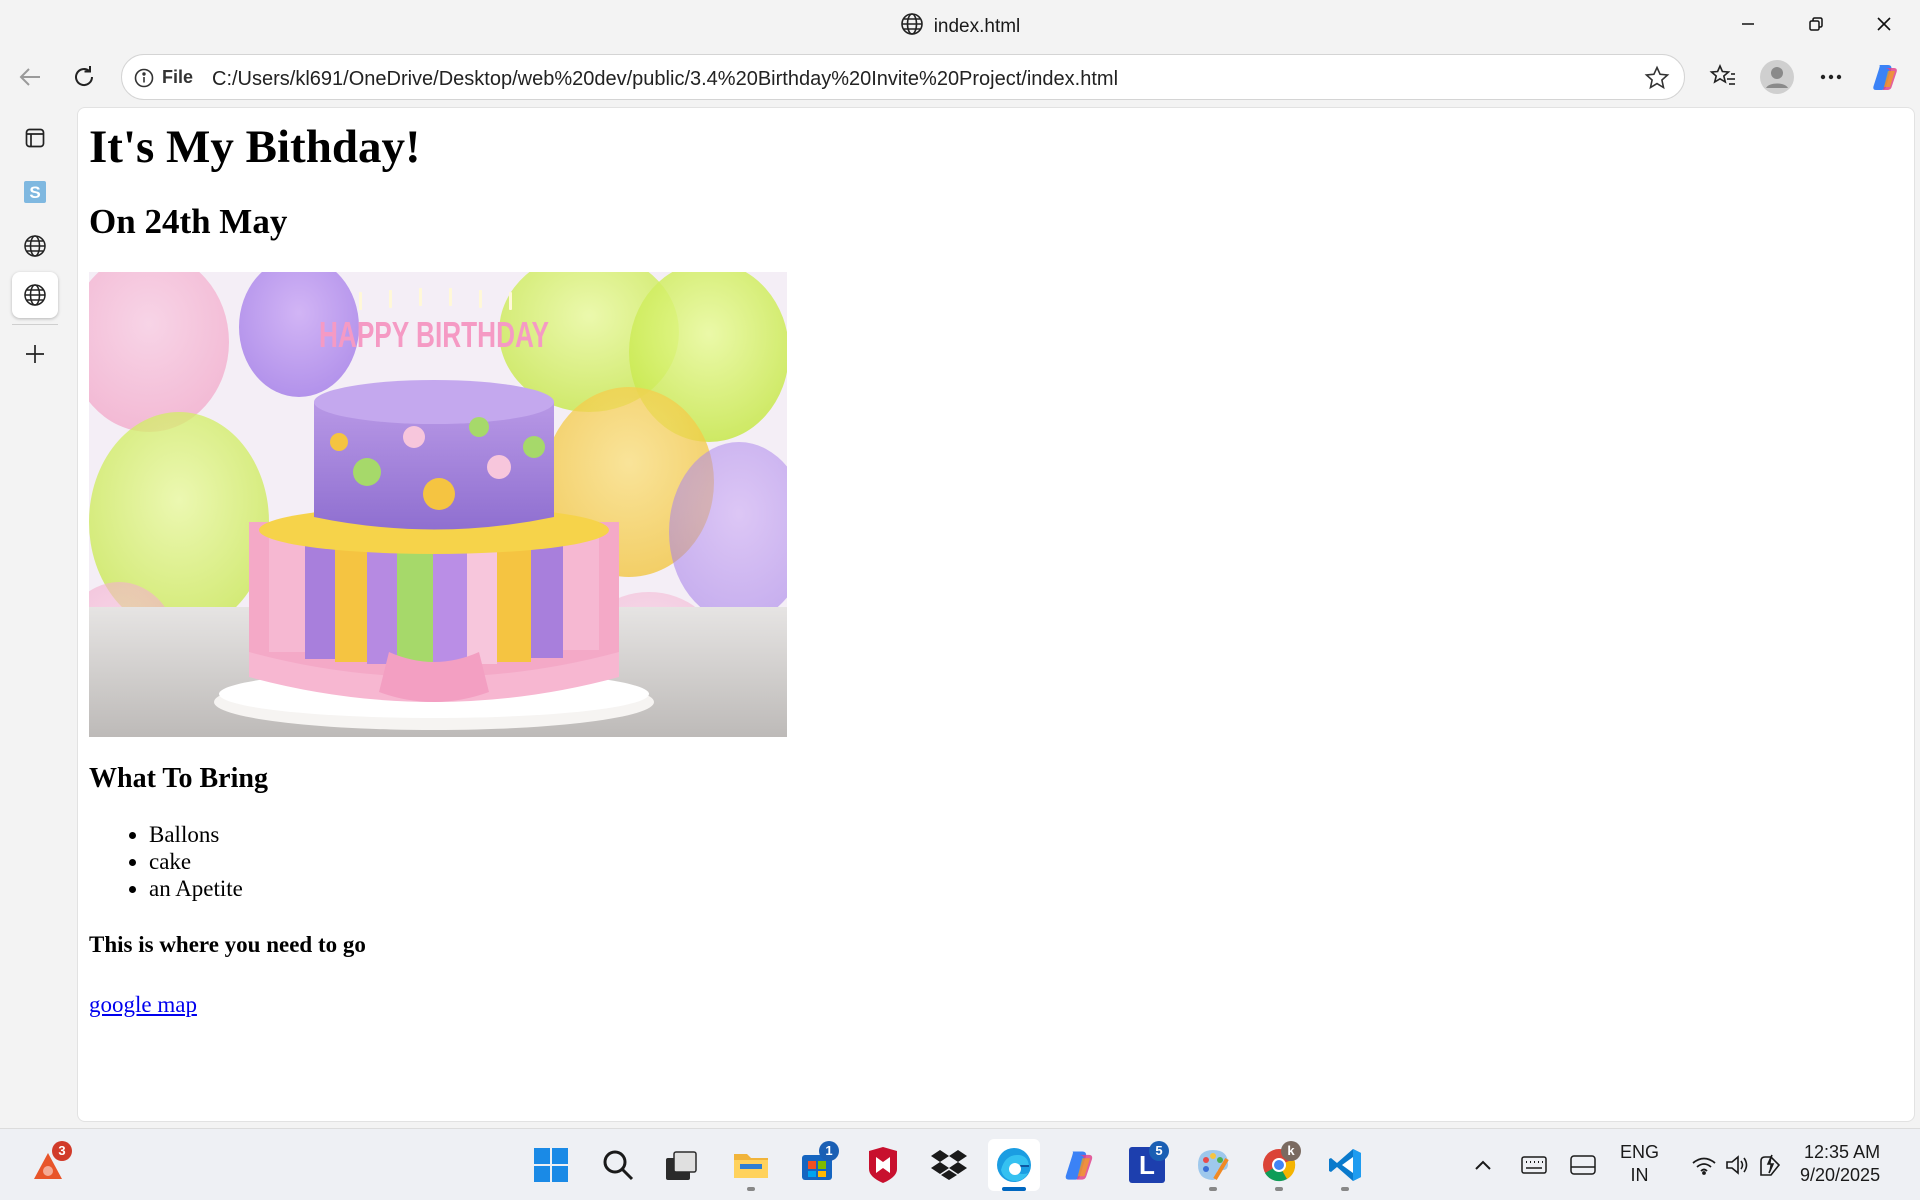 This screenshot has height=1200, width=1920. What do you see at coordinates (62, 1151) in the screenshot?
I see `notification-badge: 3` at bounding box center [62, 1151].